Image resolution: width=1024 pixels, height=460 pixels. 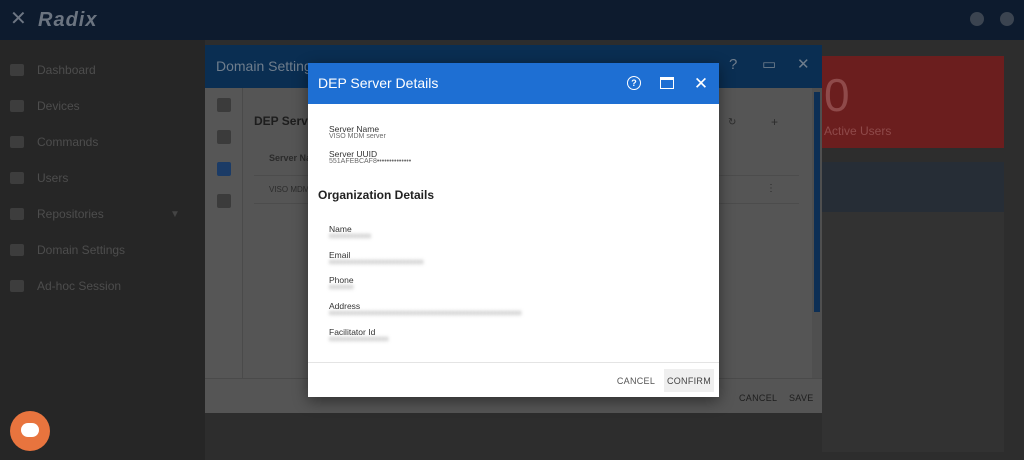 I want to click on repository-icon, so click(x=17, y=214).